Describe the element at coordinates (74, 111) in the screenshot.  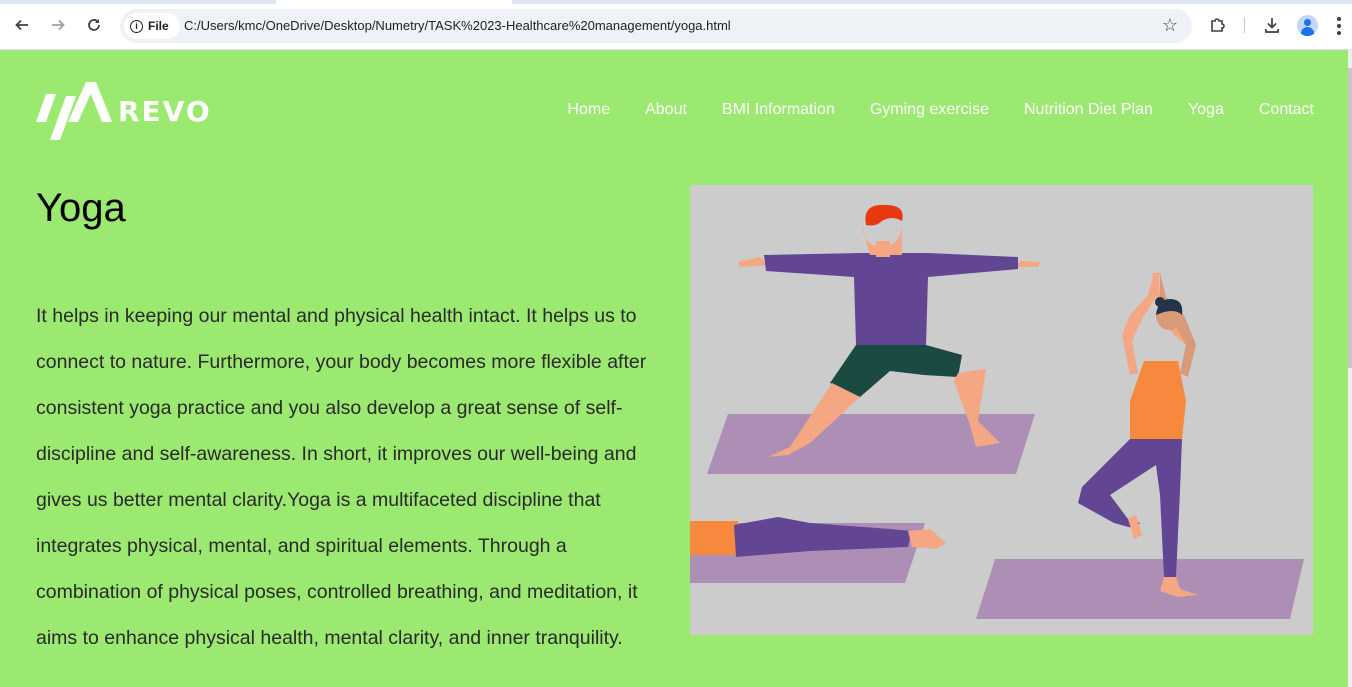
I see `logo-mark-icon` at that location.